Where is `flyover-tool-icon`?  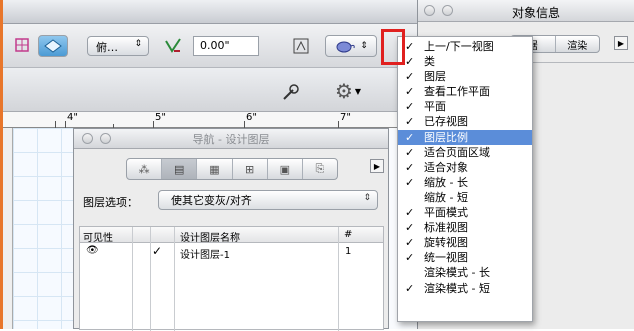
flyover-tool-icon is located at coordinates (291, 92).